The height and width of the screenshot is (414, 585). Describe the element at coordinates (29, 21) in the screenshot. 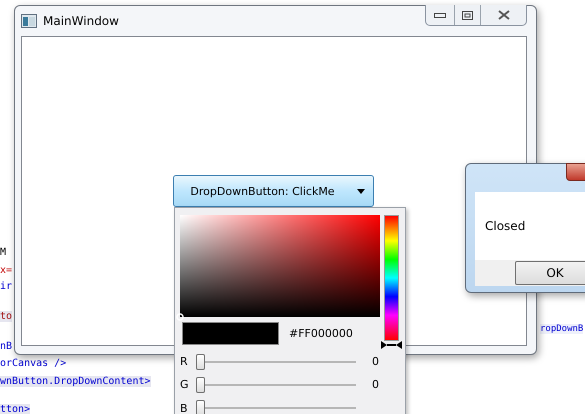

I see `app-icon` at that location.